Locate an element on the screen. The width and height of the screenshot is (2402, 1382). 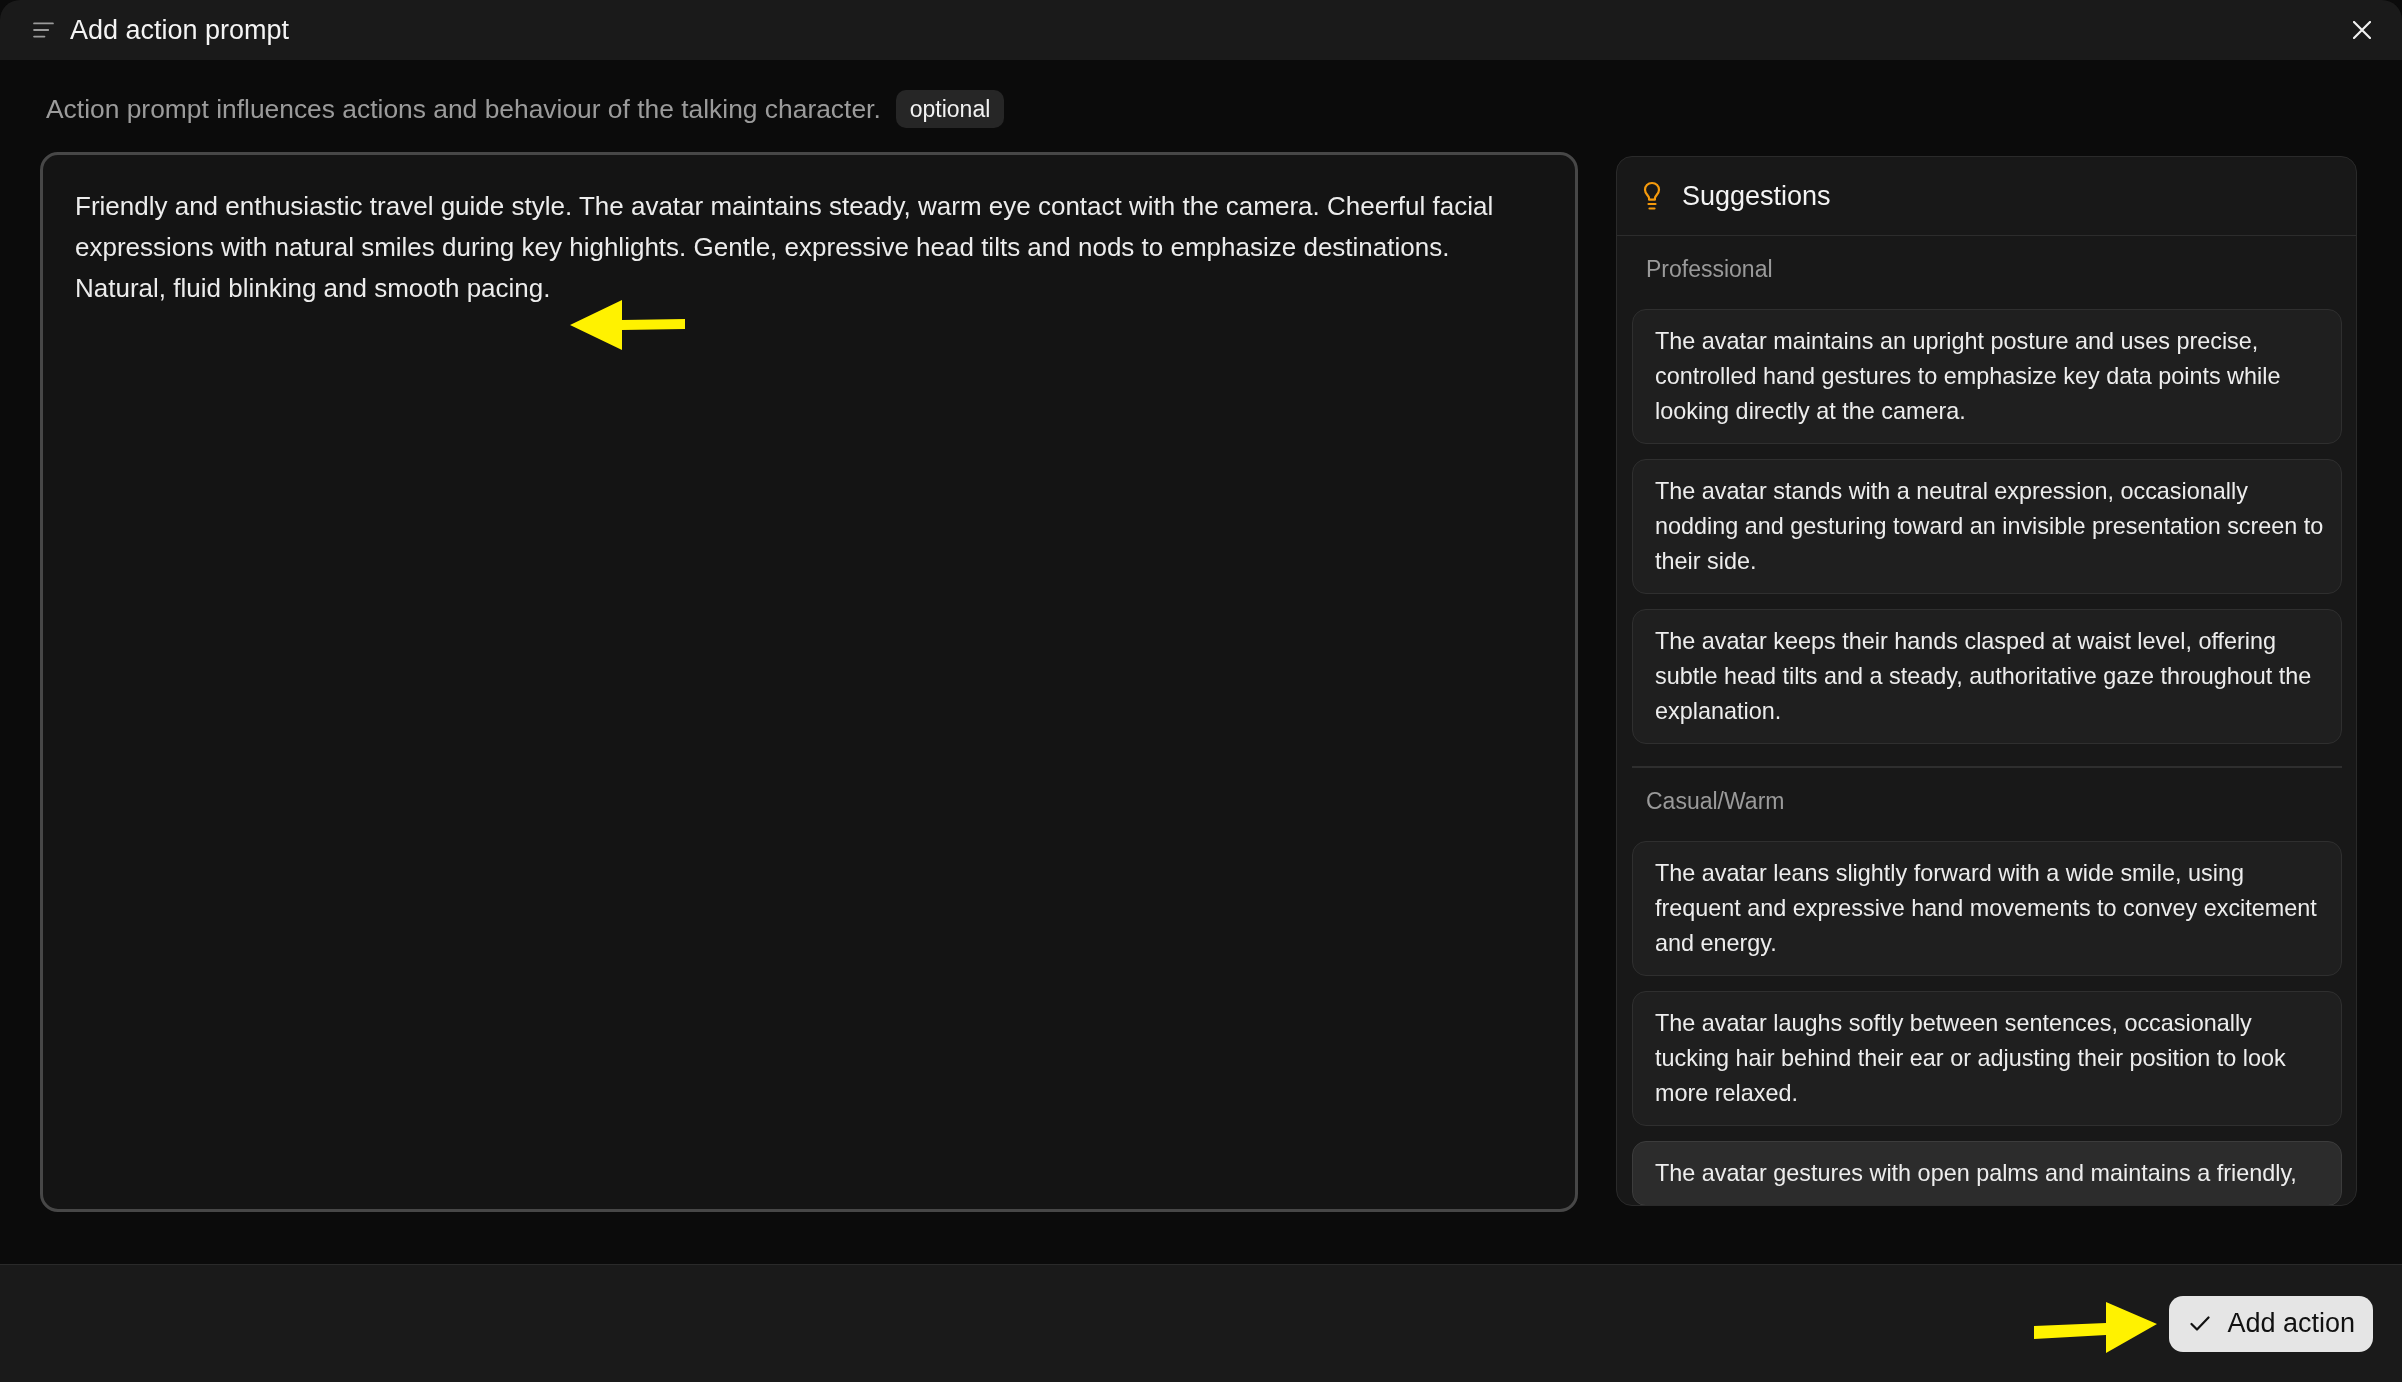
panel-title: Suggestions is located at coordinates (1756, 196).